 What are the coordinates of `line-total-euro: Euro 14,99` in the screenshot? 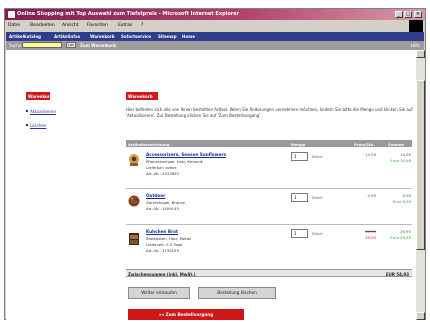 It's located at (400, 160).